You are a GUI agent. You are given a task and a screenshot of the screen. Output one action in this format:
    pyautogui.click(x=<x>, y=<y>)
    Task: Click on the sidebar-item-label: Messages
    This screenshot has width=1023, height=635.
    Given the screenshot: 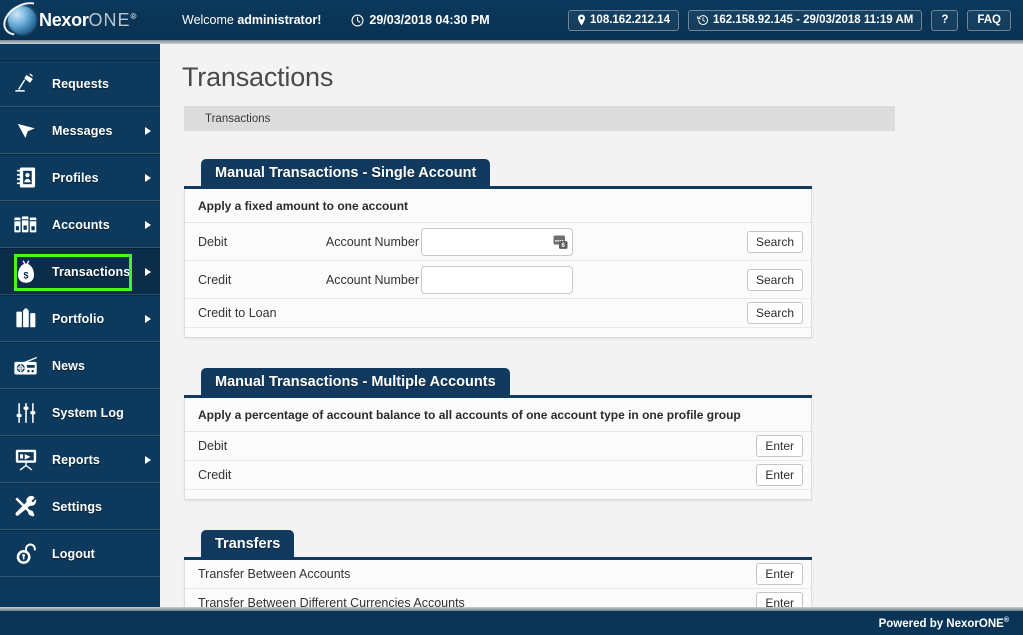 What is the action you would take?
    pyautogui.click(x=82, y=130)
    